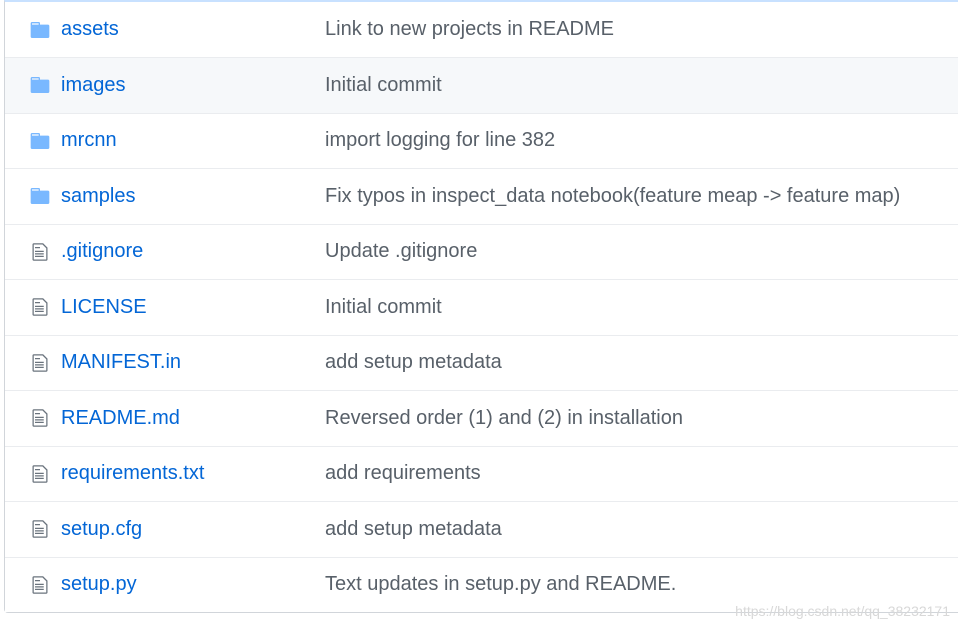 The image size is (958, 627). I want to click on commit-message: Link to new projects in README, so click(469, 29).